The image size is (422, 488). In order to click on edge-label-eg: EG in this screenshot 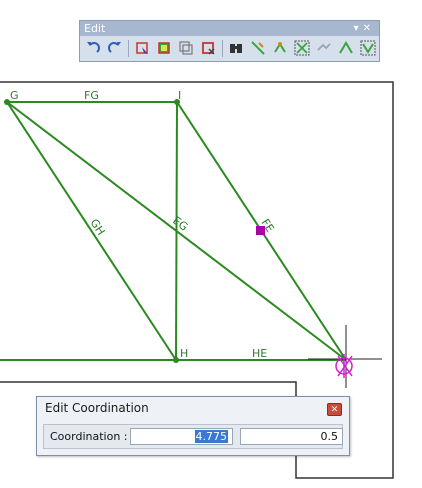, I will do `click(180, 224)`.